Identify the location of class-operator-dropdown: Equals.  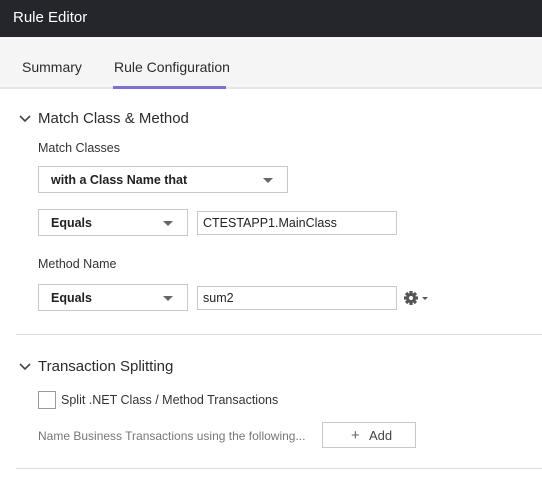
(113, 222).